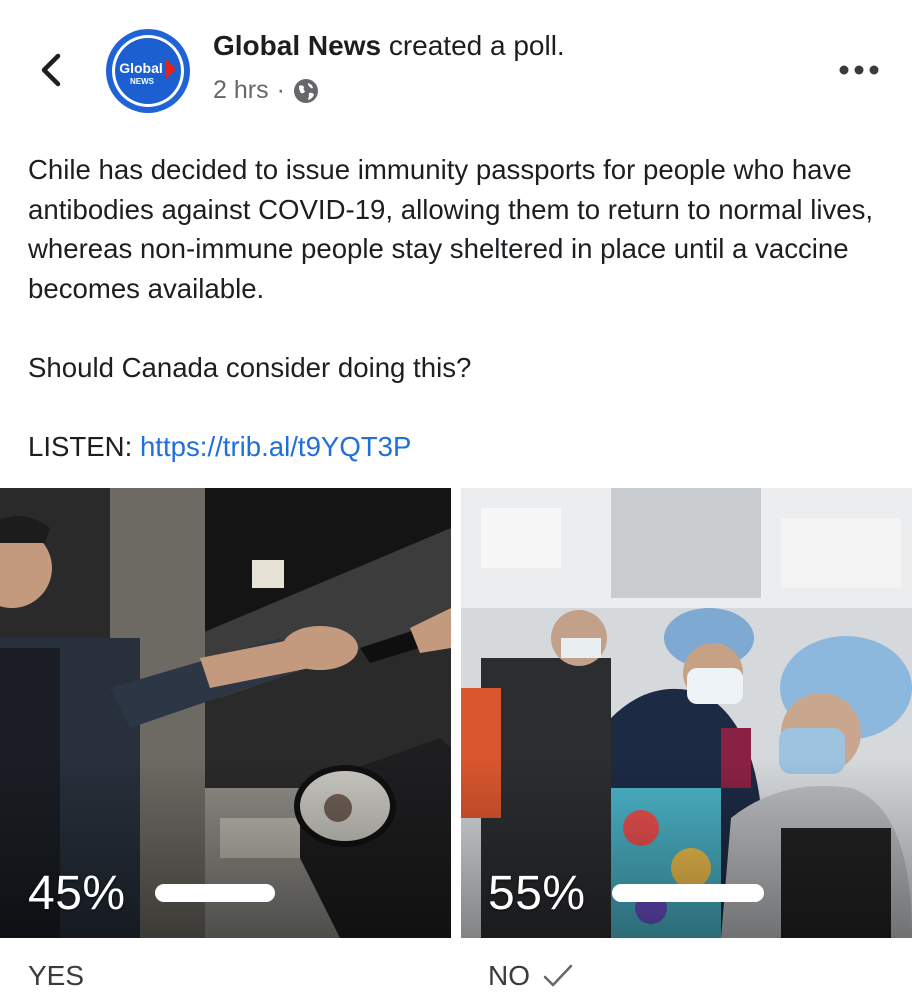 The image size is (912, 1004). What do you see at coordinates (509, 975) in the screenshot?
I see `option-label-text: NO` at bounding box center [509, 975].